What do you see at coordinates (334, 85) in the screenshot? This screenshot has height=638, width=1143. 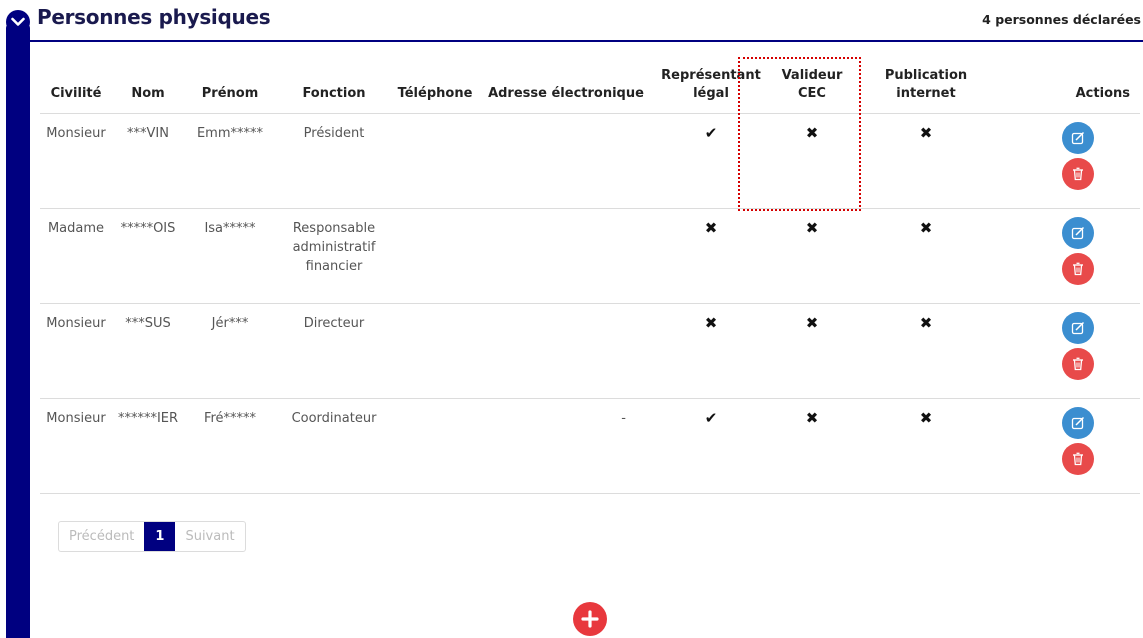 I see `header-fonction: Fonction` at bounding box center [334, 85].